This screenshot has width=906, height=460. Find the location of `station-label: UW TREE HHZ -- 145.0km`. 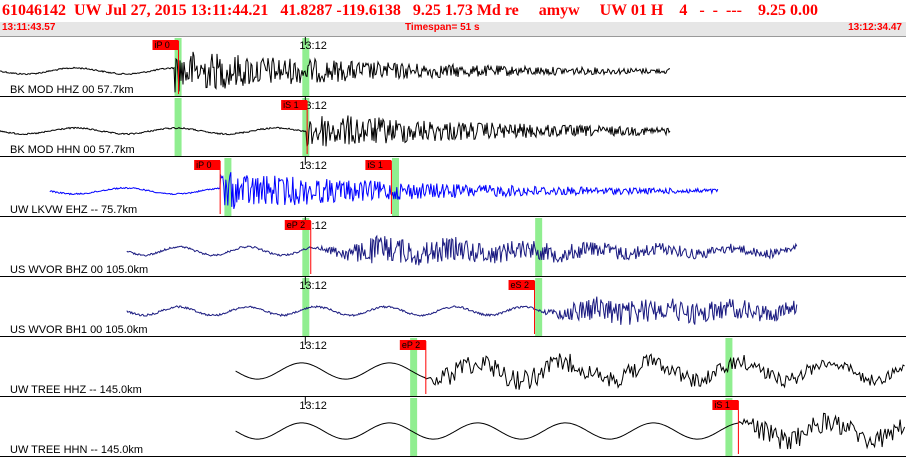

station-label: UW TREE HHZ -- 145.0km is located at coordinates (76, 390).